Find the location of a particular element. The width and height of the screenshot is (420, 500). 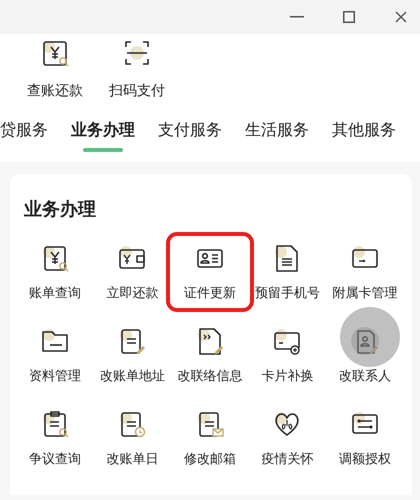

service-item: 证件更新 is located at coordinates (209, 272).